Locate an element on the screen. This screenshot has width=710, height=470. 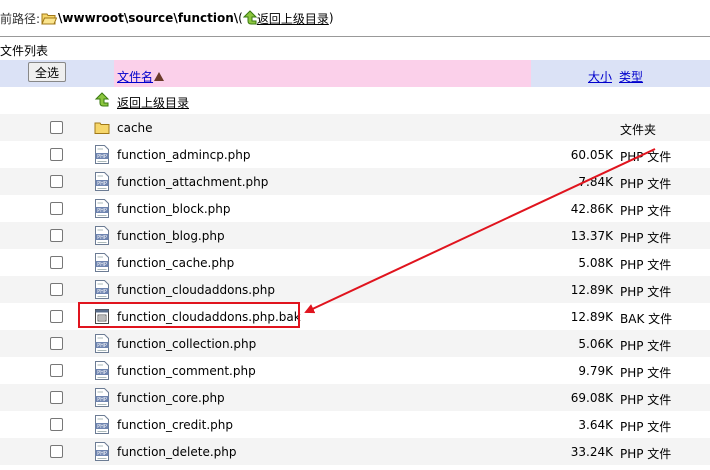
table-header: 全选 文件名 大小 类型 is located at coordinates (355, 73).